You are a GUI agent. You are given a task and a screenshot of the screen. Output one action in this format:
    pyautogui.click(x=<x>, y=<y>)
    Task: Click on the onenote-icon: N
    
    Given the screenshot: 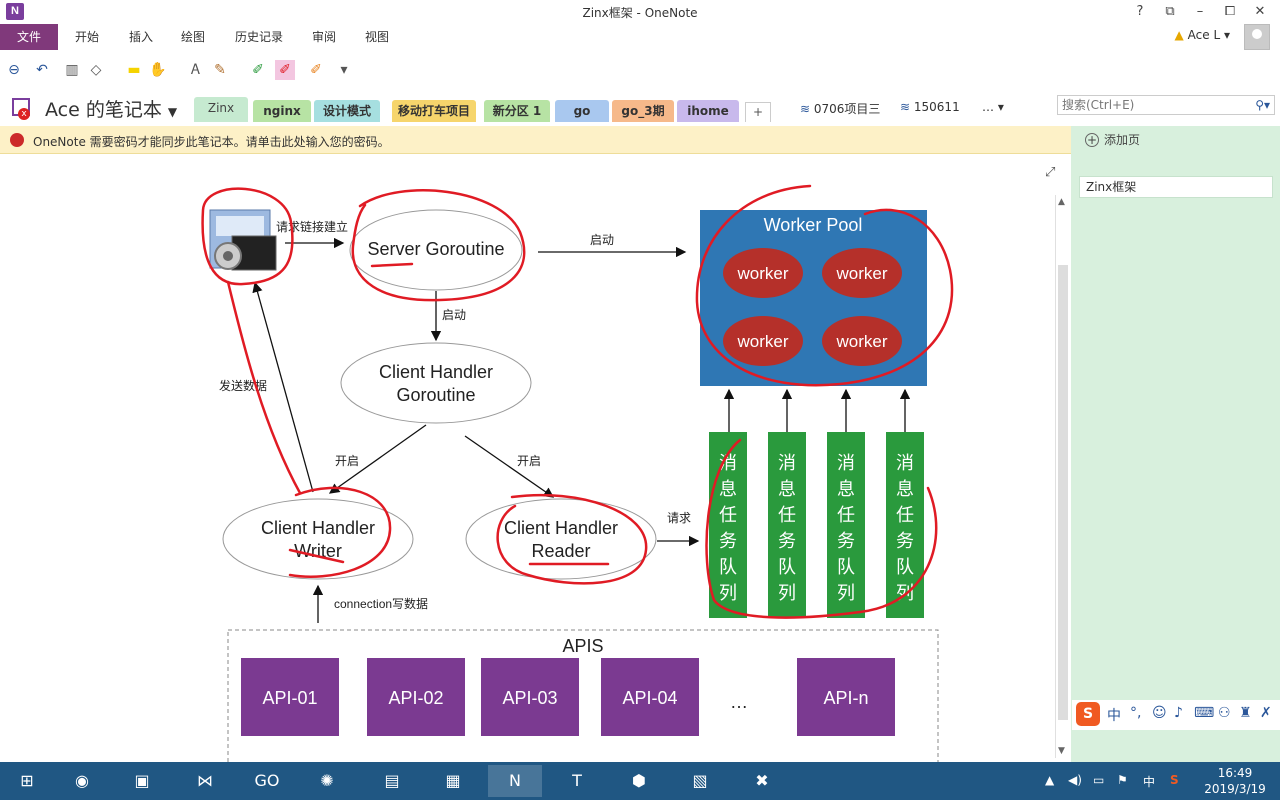 What is the action you would take?
    pyautogui.click(x=515, y=781)
    